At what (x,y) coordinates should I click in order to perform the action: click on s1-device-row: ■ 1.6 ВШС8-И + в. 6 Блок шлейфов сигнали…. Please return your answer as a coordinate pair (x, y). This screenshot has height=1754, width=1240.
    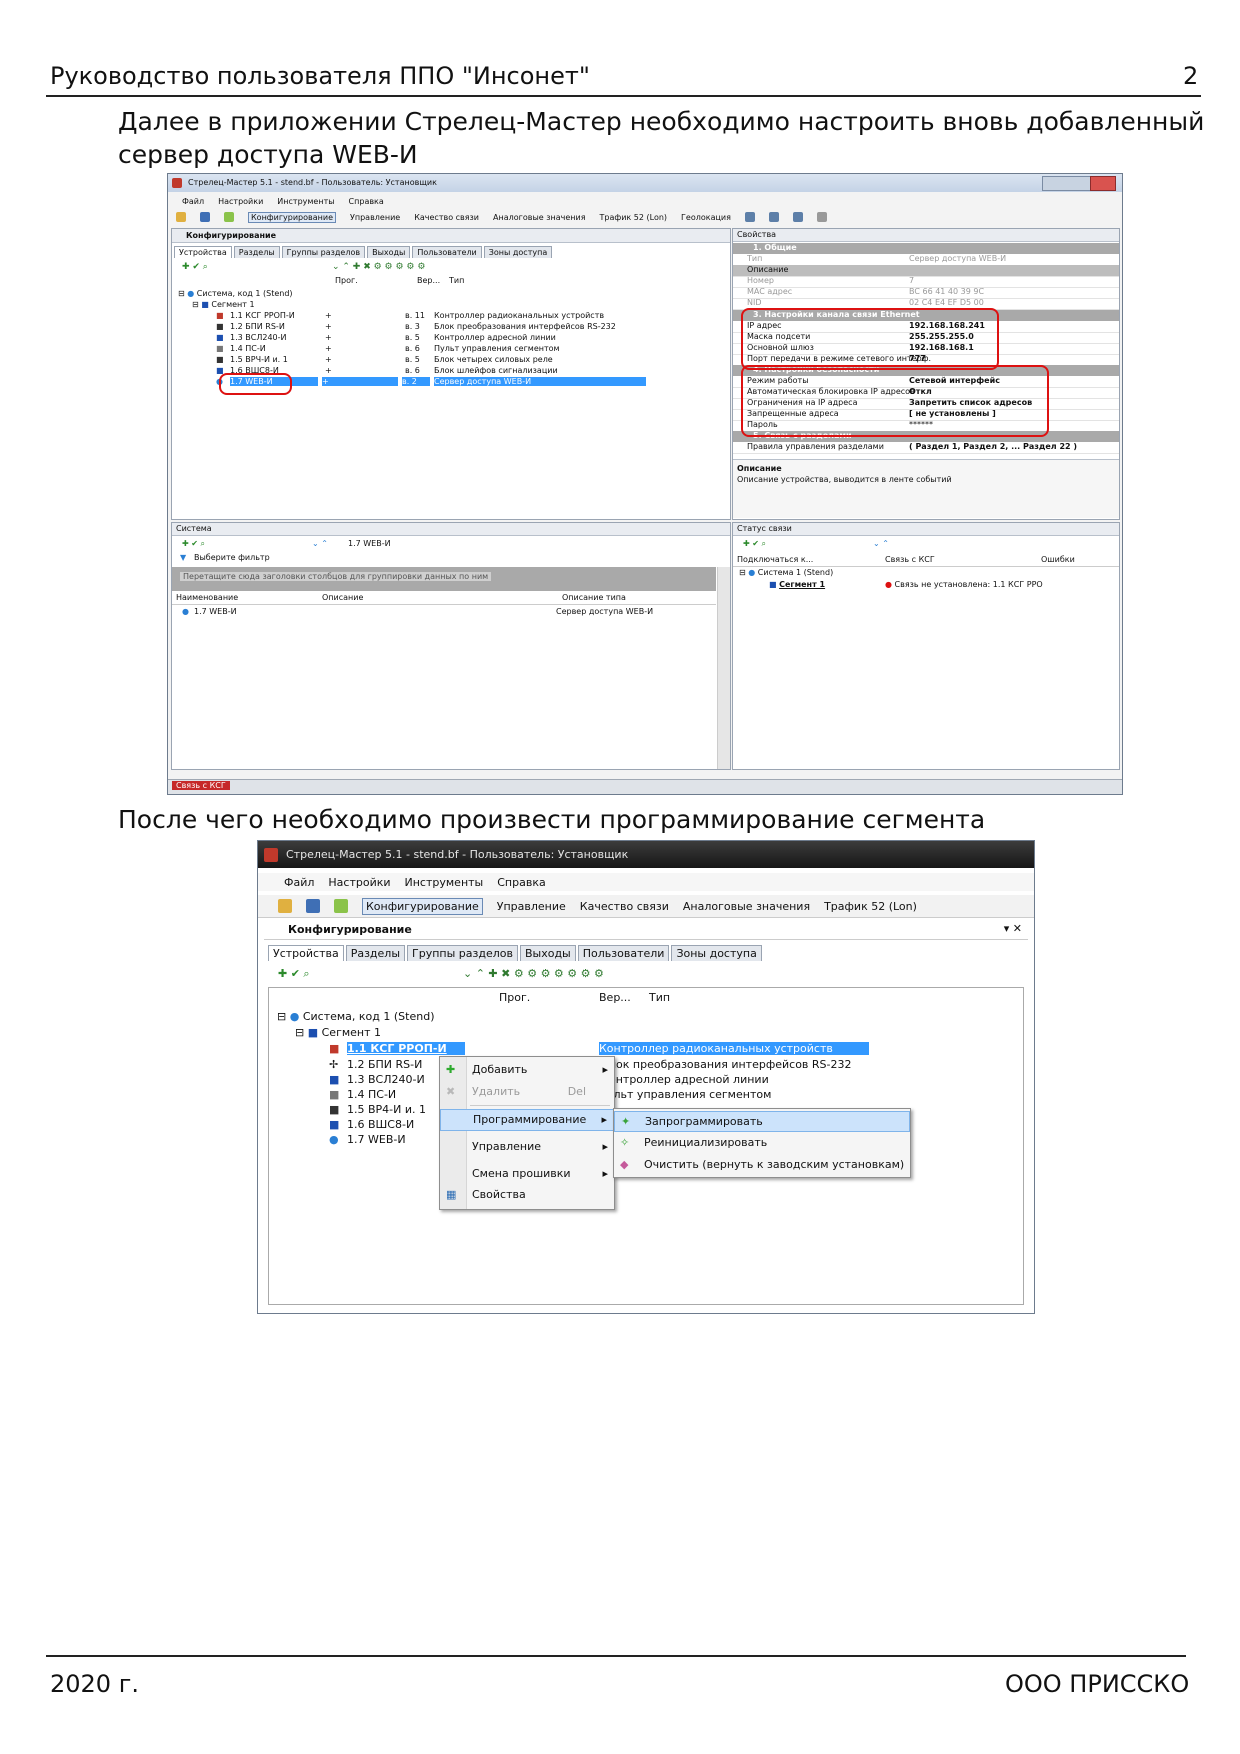
    Looking at the image, I should click on (471, 370).